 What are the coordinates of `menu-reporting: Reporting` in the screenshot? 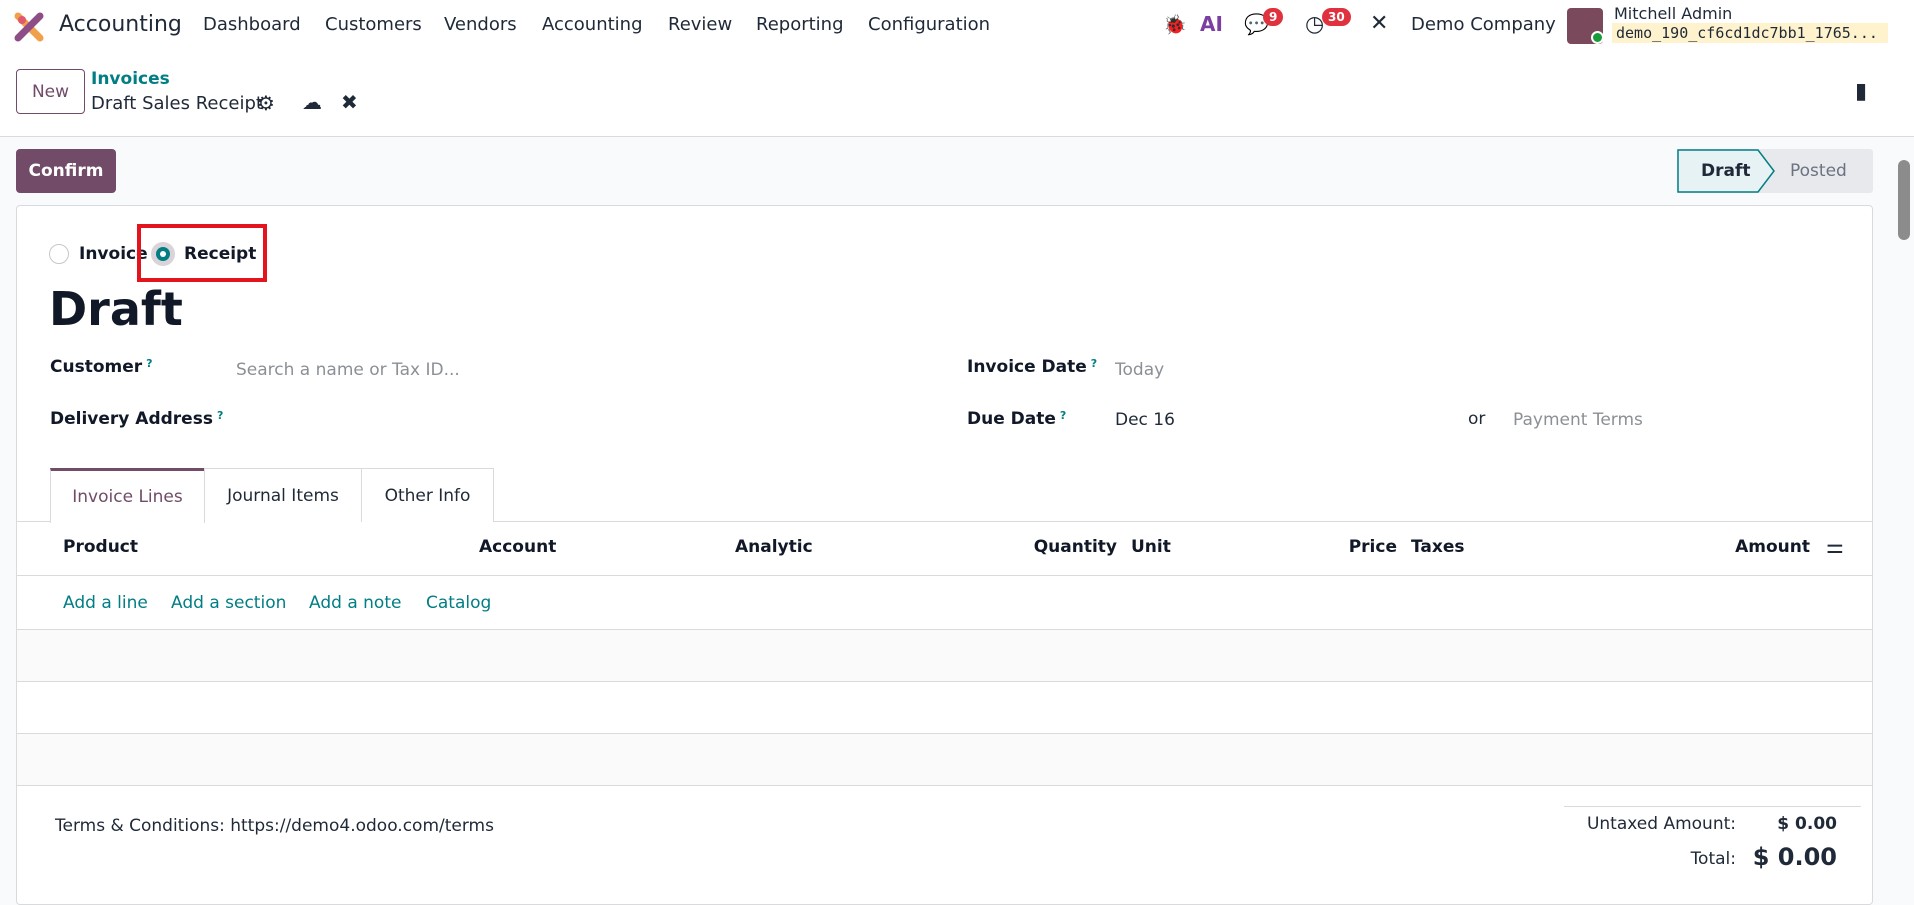 It's located at (800, 24).